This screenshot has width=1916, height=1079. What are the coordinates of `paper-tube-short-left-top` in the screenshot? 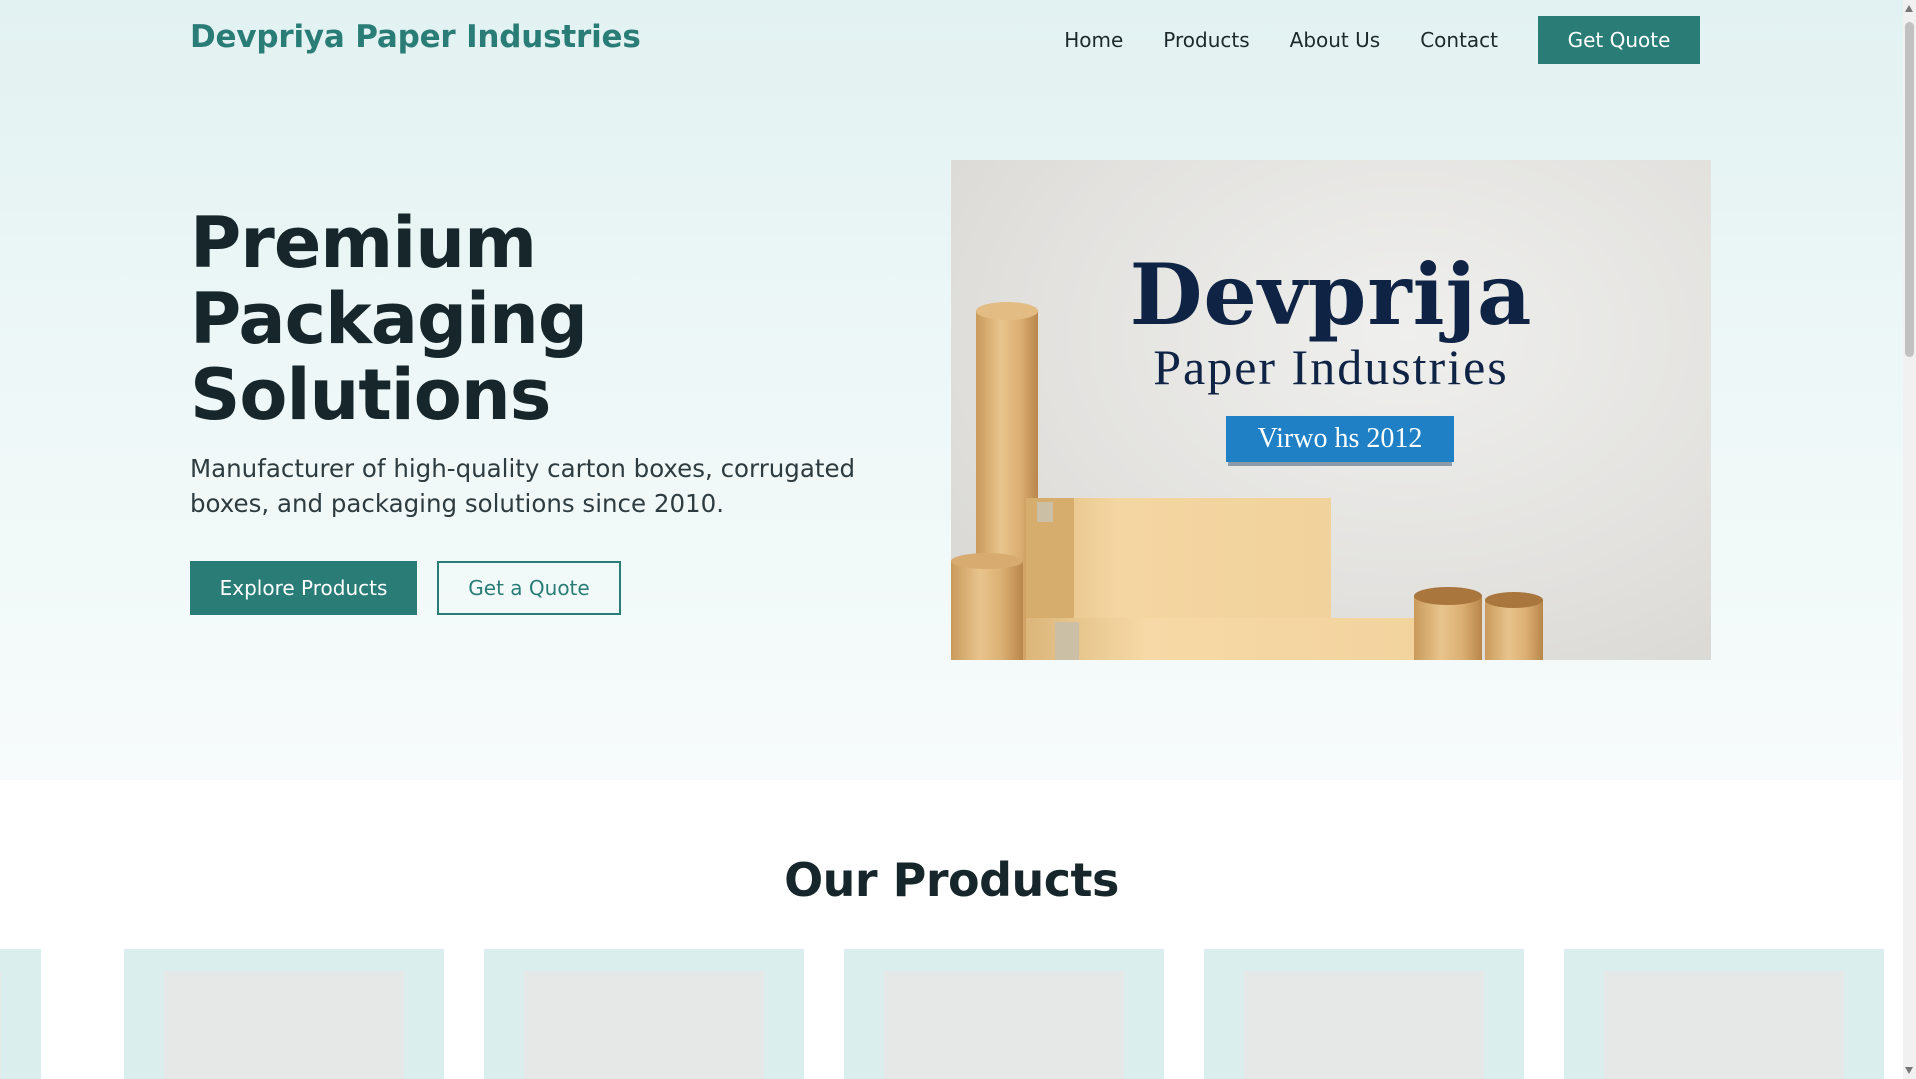 It's located at (987, 561).